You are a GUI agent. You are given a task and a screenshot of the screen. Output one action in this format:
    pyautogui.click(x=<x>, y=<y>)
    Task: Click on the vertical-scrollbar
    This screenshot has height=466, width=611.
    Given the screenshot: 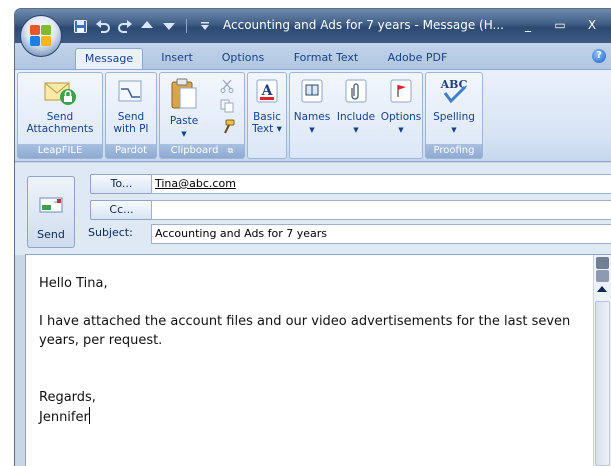 What is the action you would take?
    pyautogui.click(x=602, y=360)
    